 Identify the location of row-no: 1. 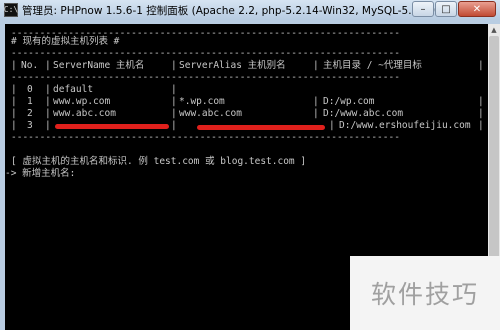
(30, 101).